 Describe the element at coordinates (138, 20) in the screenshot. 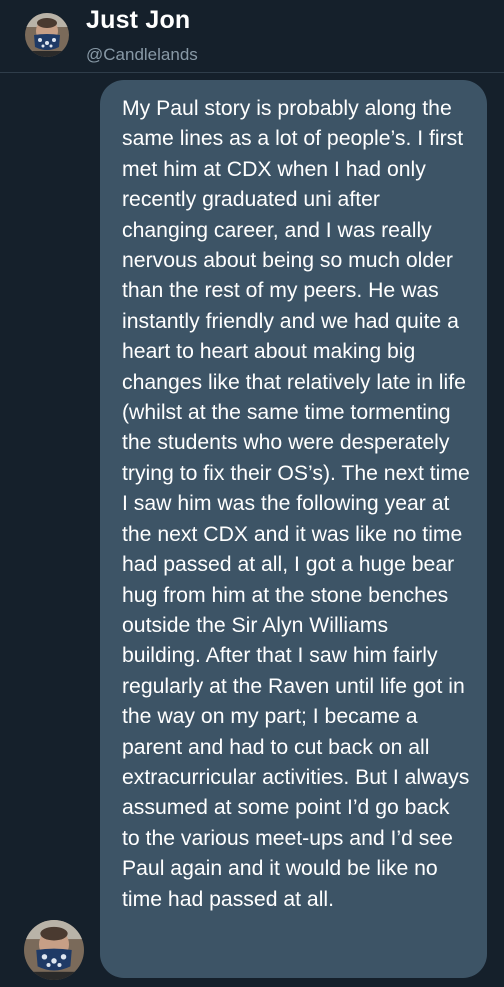

I see `sender-name: Just Jon` at that location.